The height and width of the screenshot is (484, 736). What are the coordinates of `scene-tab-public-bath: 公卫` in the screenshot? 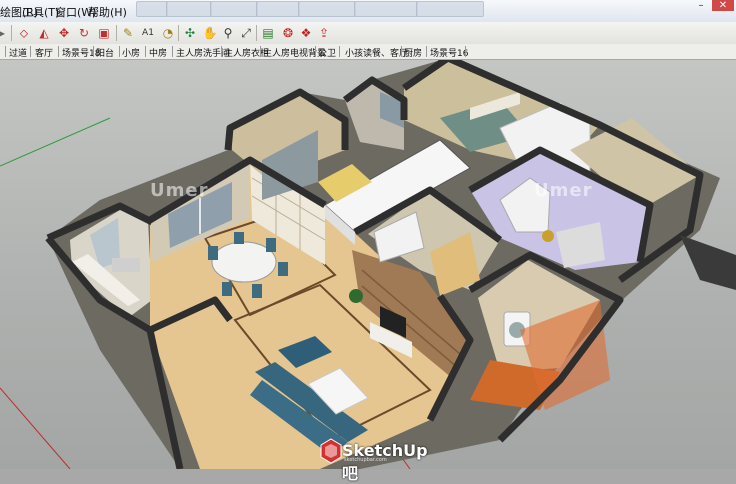 It's located at (327, 52).